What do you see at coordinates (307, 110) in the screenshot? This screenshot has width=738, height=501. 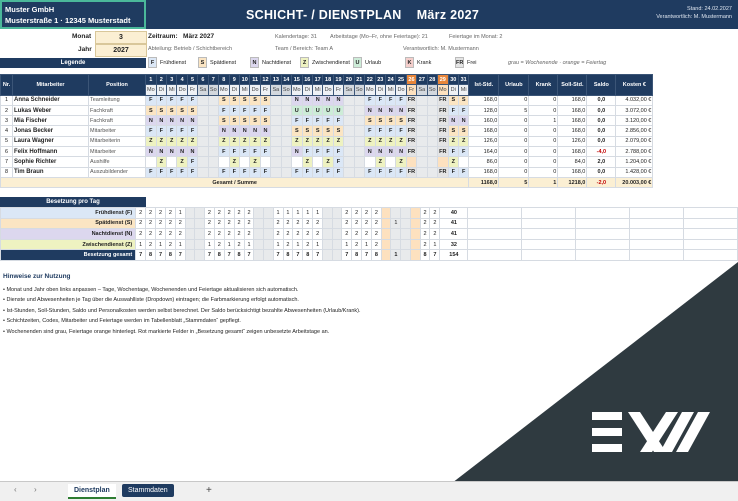 I see `shift-cell: U` at bounding box center [307, 110].